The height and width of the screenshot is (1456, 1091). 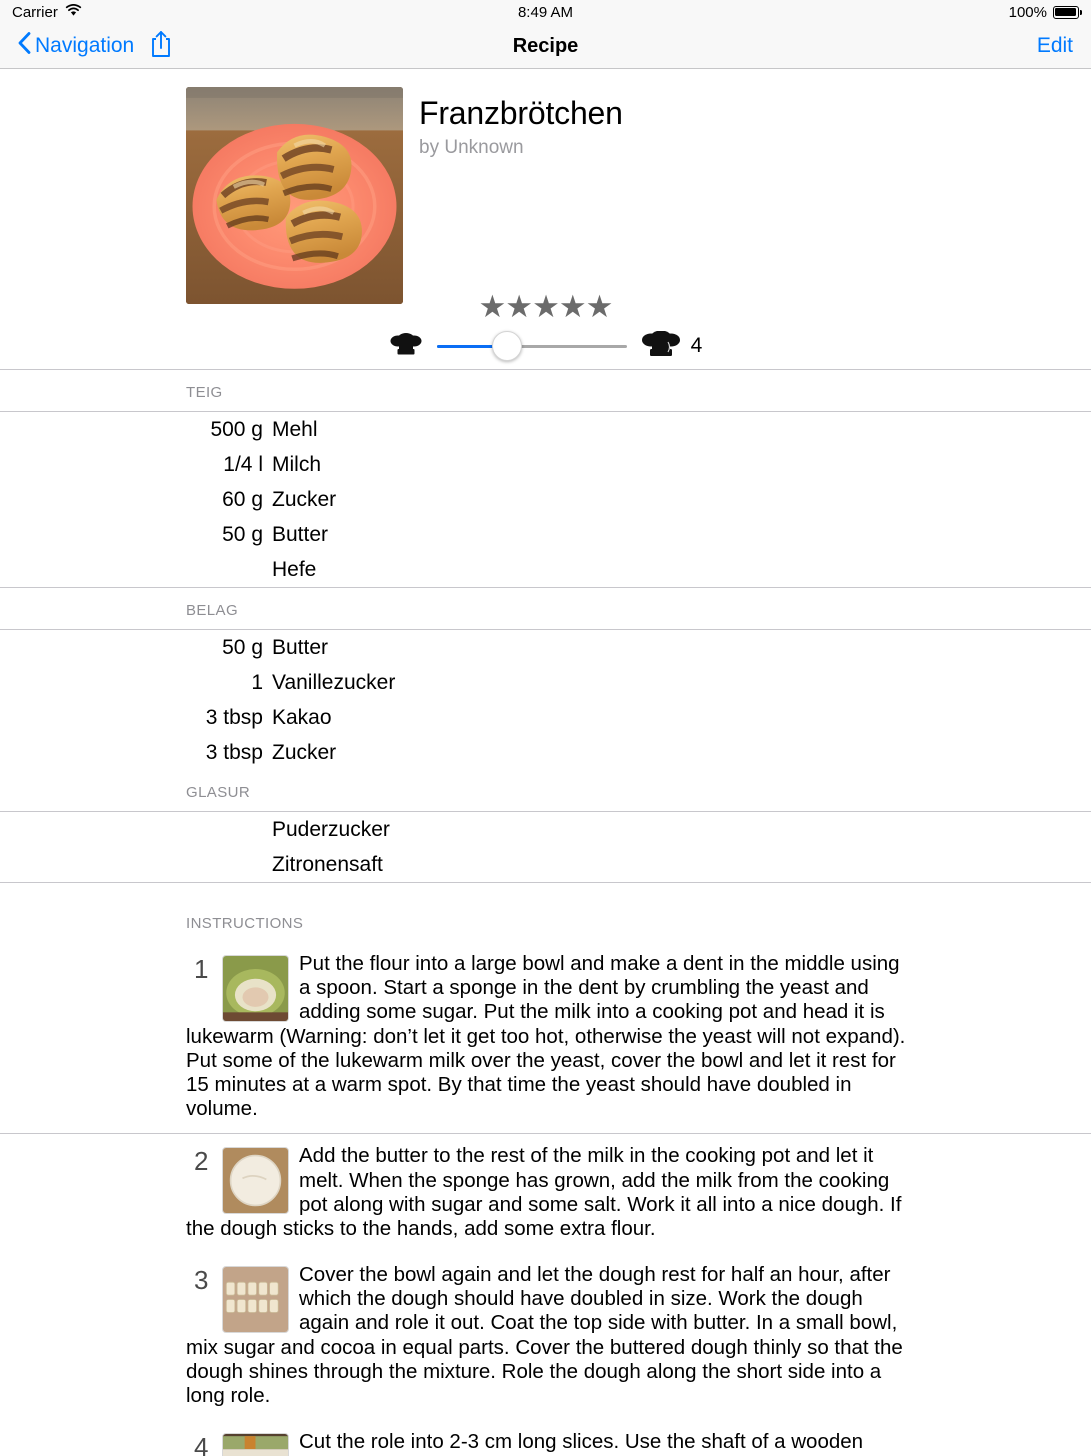 I want to click on ingredient-row: 500 g Mehl, so click(x=545, y=429).